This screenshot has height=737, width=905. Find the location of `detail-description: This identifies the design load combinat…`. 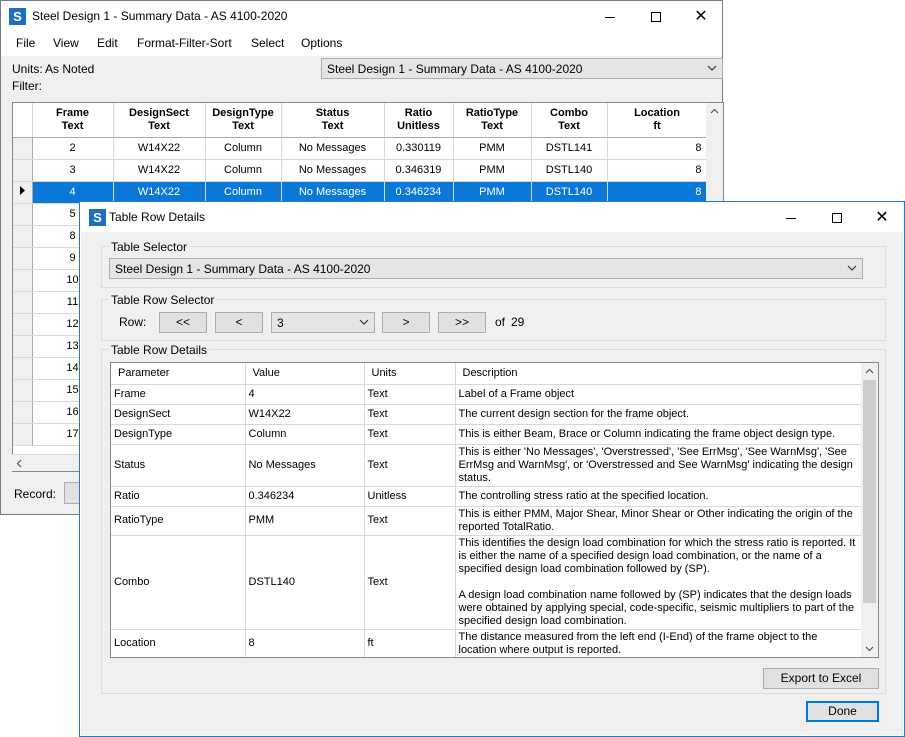

detail-description: This identifies the design load combinat… is located at coordinates (658, 582).